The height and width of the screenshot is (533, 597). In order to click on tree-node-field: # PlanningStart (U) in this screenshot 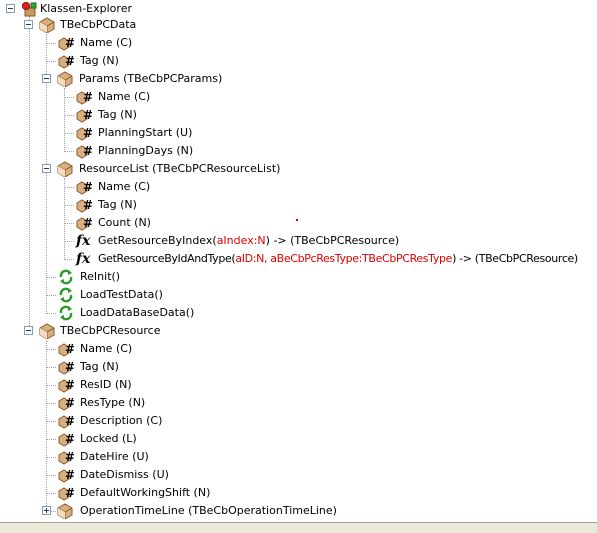, I will do `click(298, 133)`.